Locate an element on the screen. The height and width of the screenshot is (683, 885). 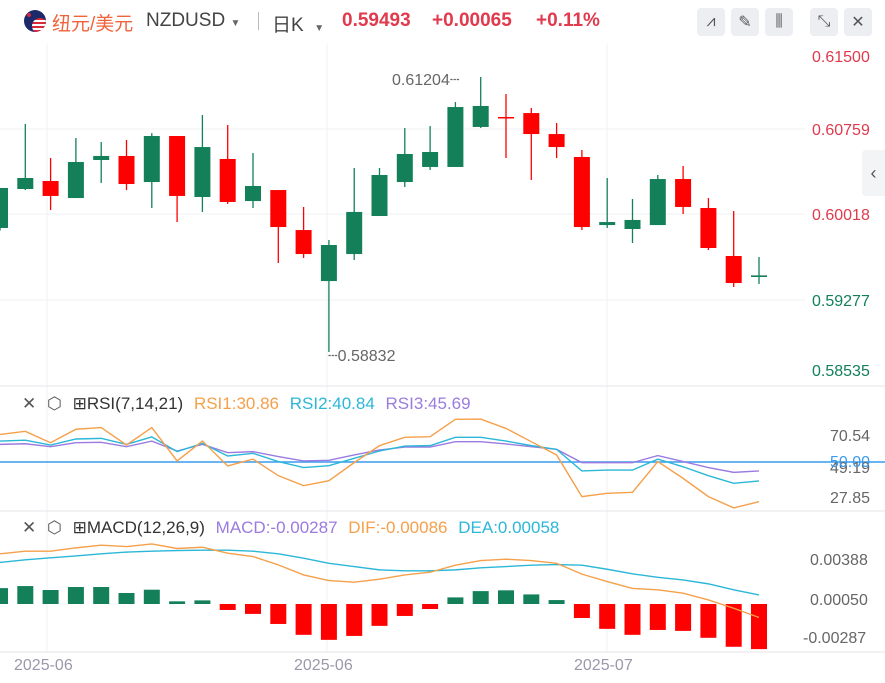
price-axis-label: 0.59277 is located at coordinates (841, 301).